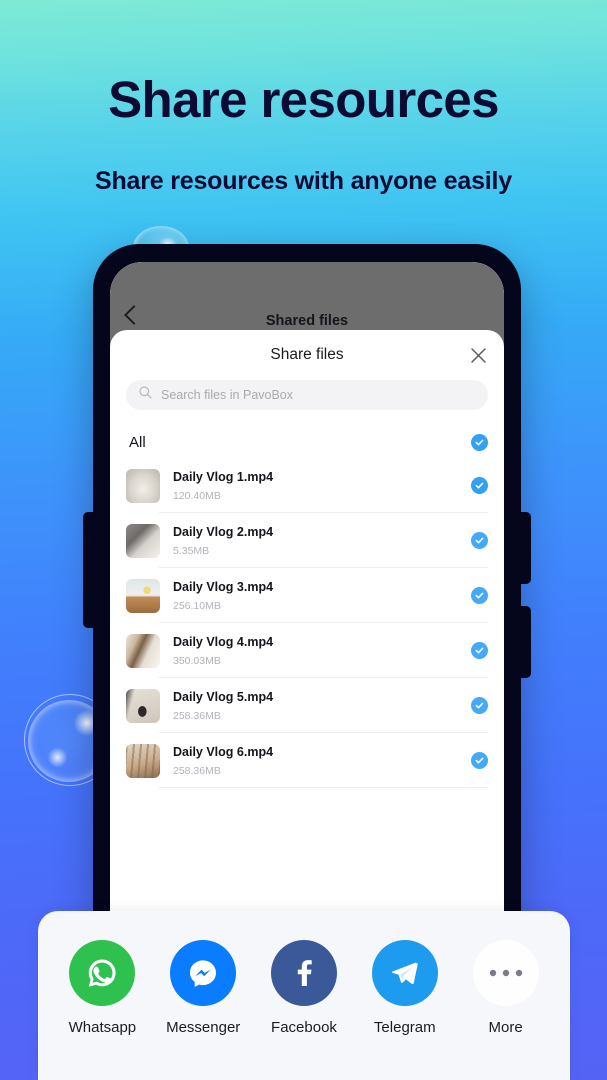 The height and width of the screenshot is (1080, 607). Describe the element at coordinates (203, 1027) in the screenshot. I see `share-target-label: Messenger` at that location.